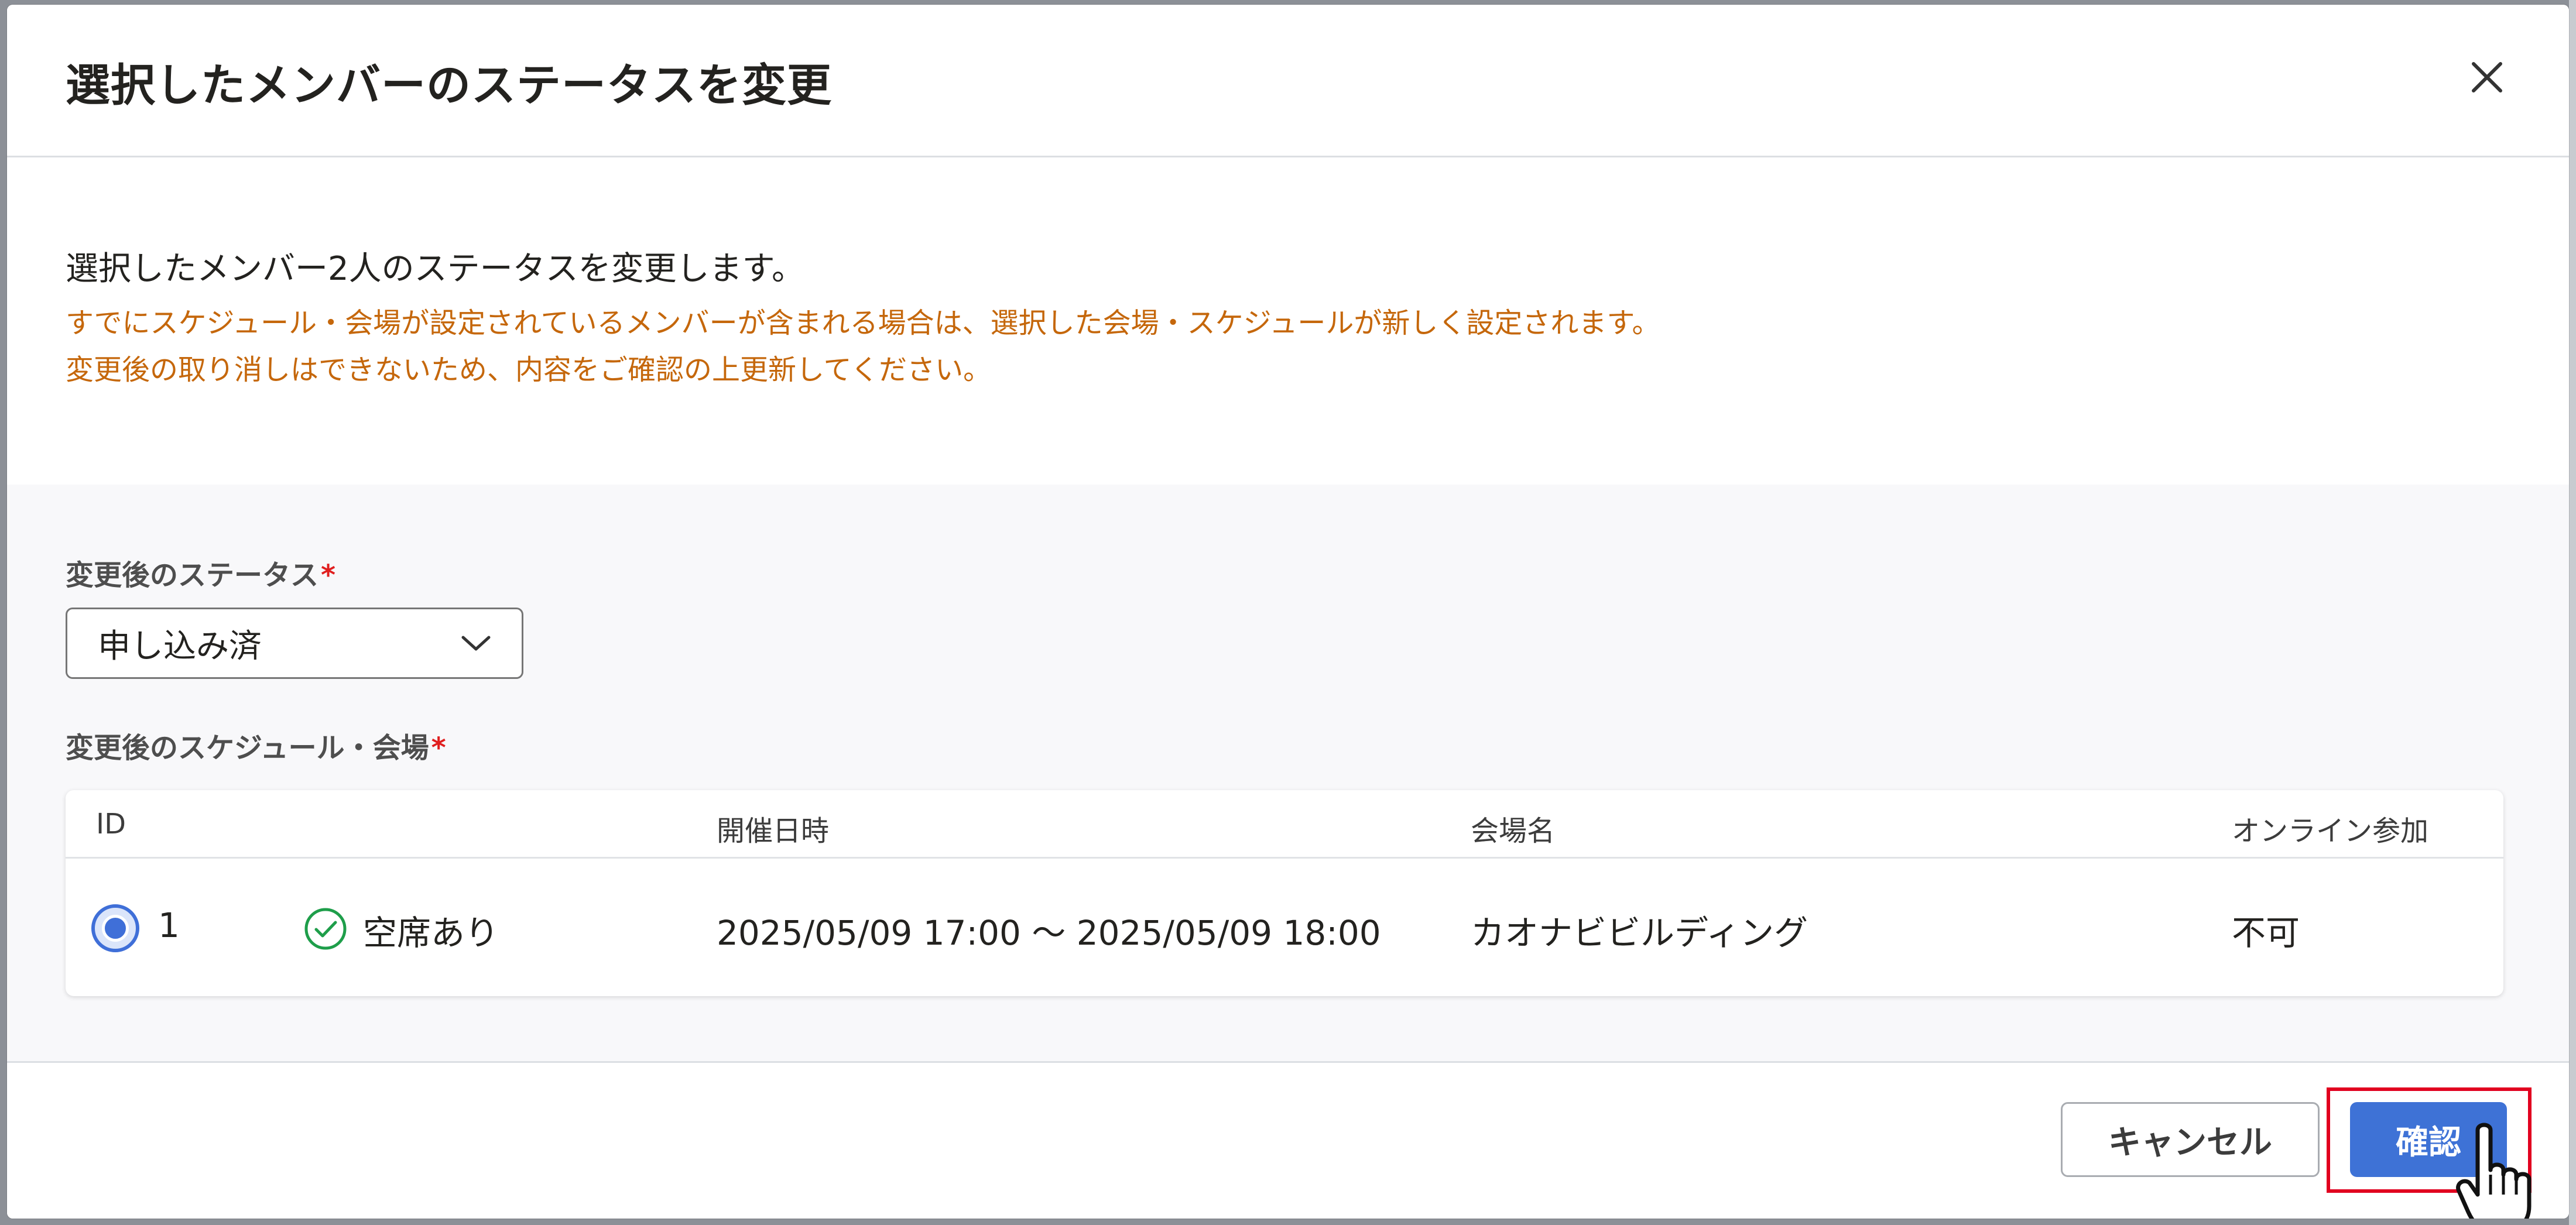 Image resolution: width=2576 pixels, height=1225 pixels. I want to click on intro-message: 選択したメンバー2人のステータスを変更します。, so click(435, 269).